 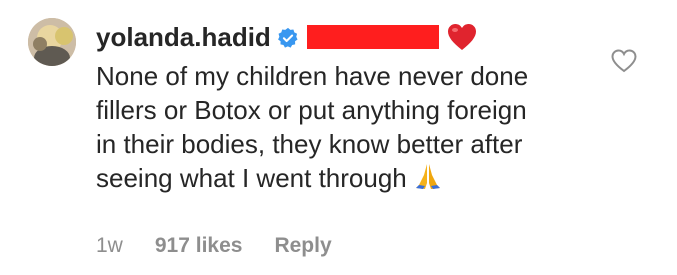 What do you see at coordinates (183, 37) in the screenshot?
I see `username-link: yolanda.hadid` at bounding box center [183, 37].